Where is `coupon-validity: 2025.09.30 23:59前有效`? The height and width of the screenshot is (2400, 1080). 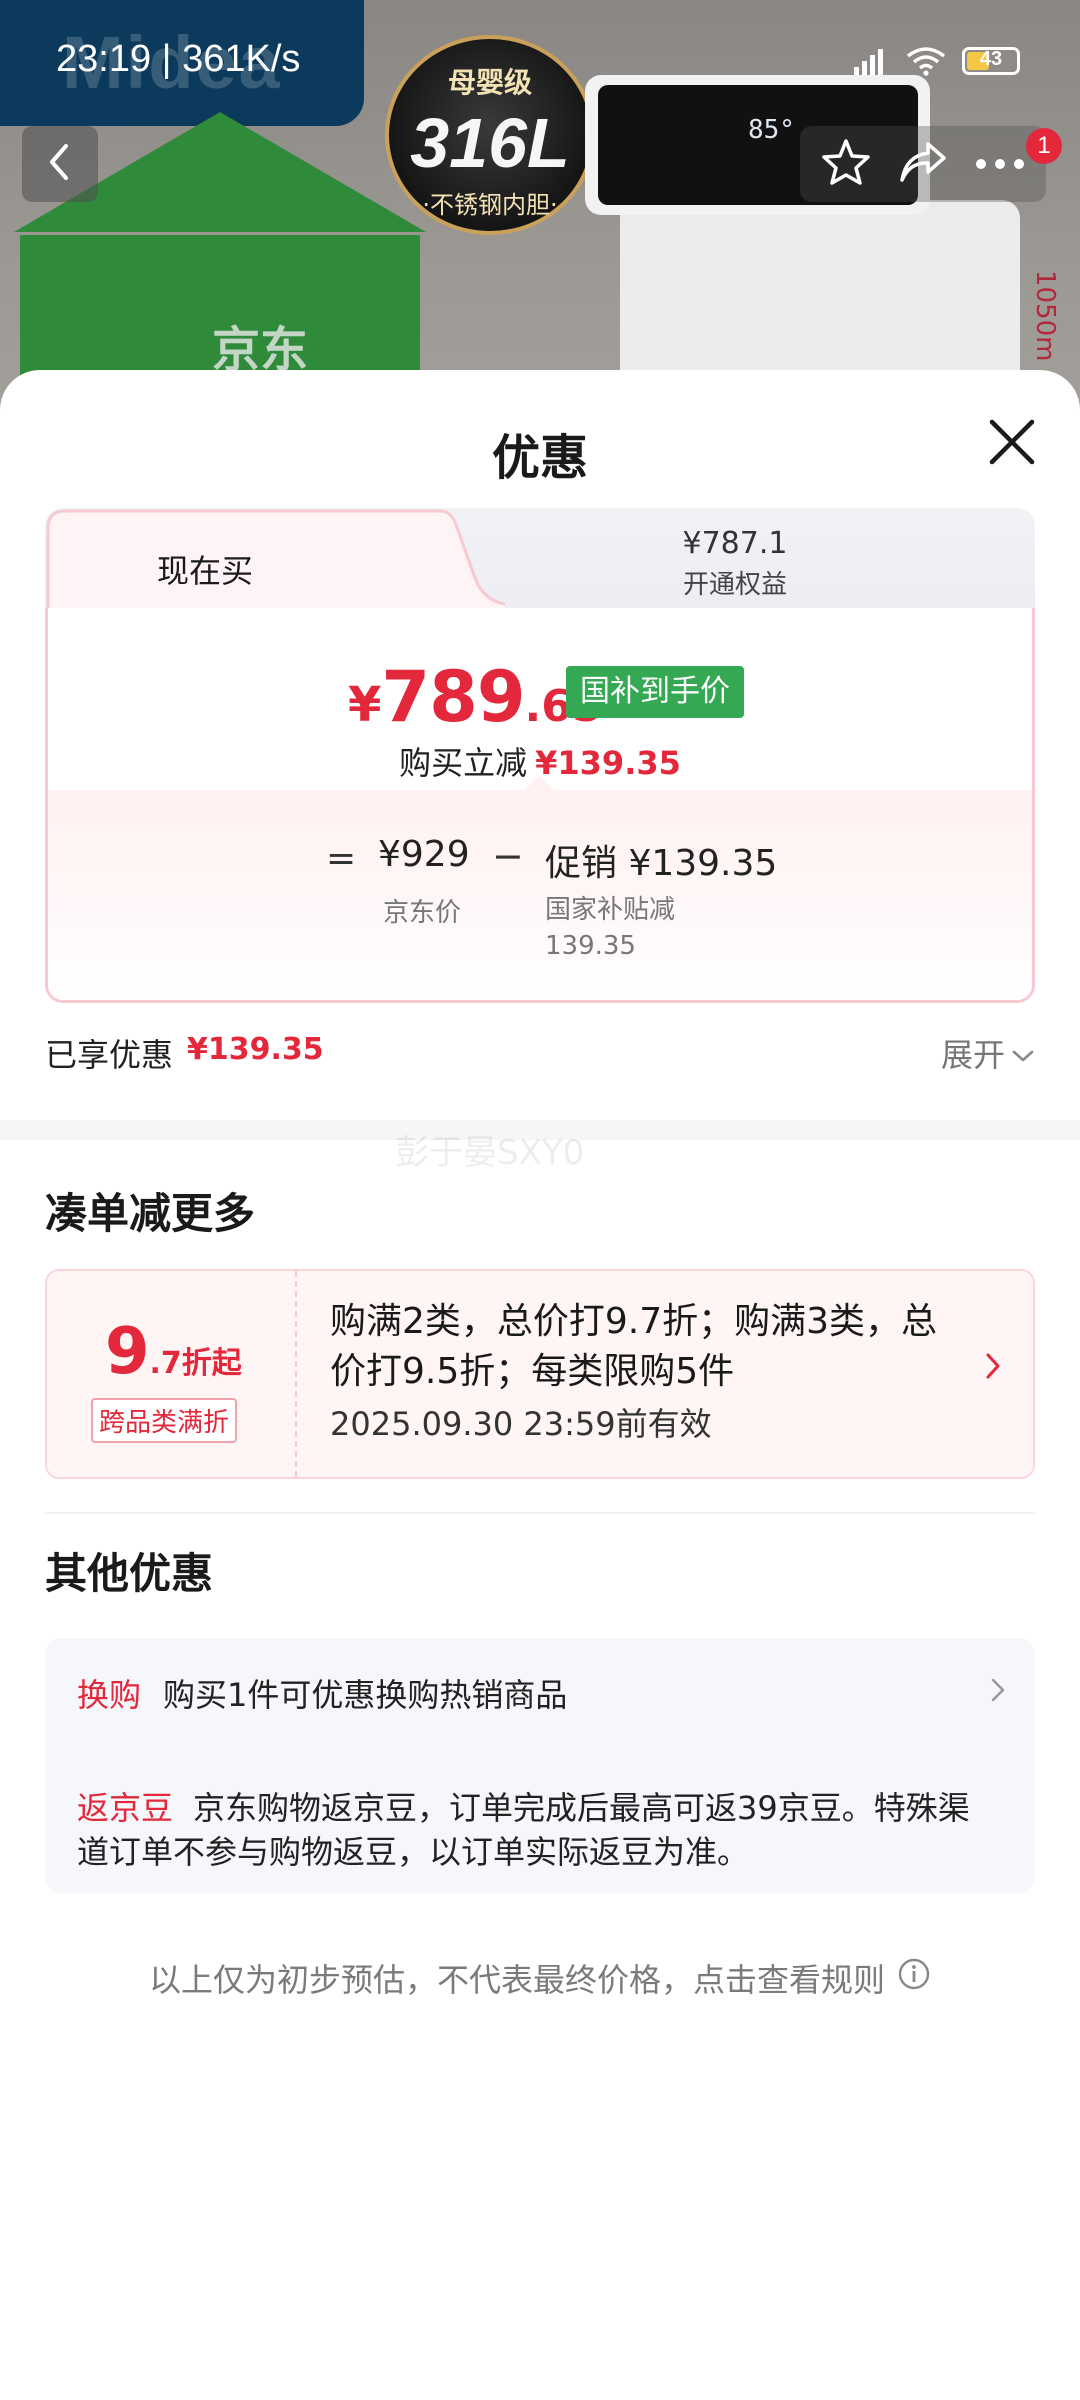
coupon-validity: 2025.09.30 23:59前有效 is located at coordinates (521, 1424).